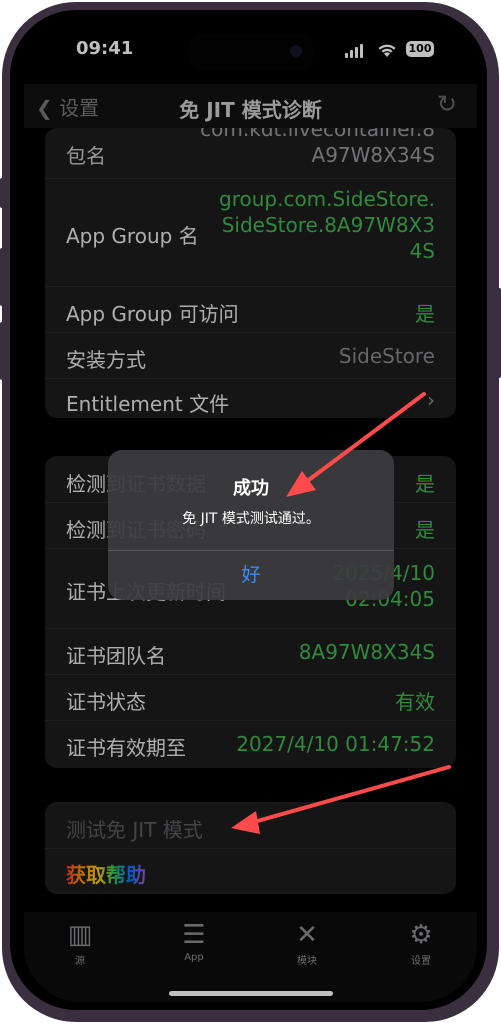  What do you see at coordinates (499, 333) in the screenshot?
I see `power-button` at bounding box center [499, 333].